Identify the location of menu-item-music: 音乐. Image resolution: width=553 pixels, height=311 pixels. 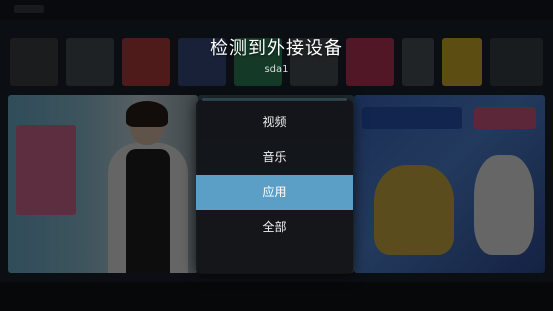
(274, 157).